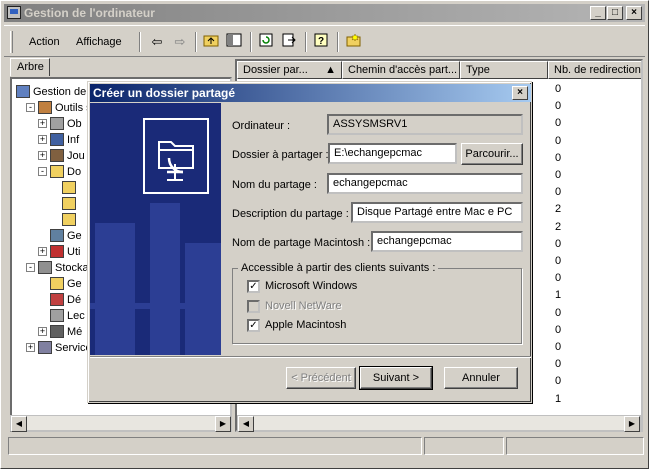 The height and width of the screenshot is (469, 649). I want to click on show-tree-icon, so click(234, 42).